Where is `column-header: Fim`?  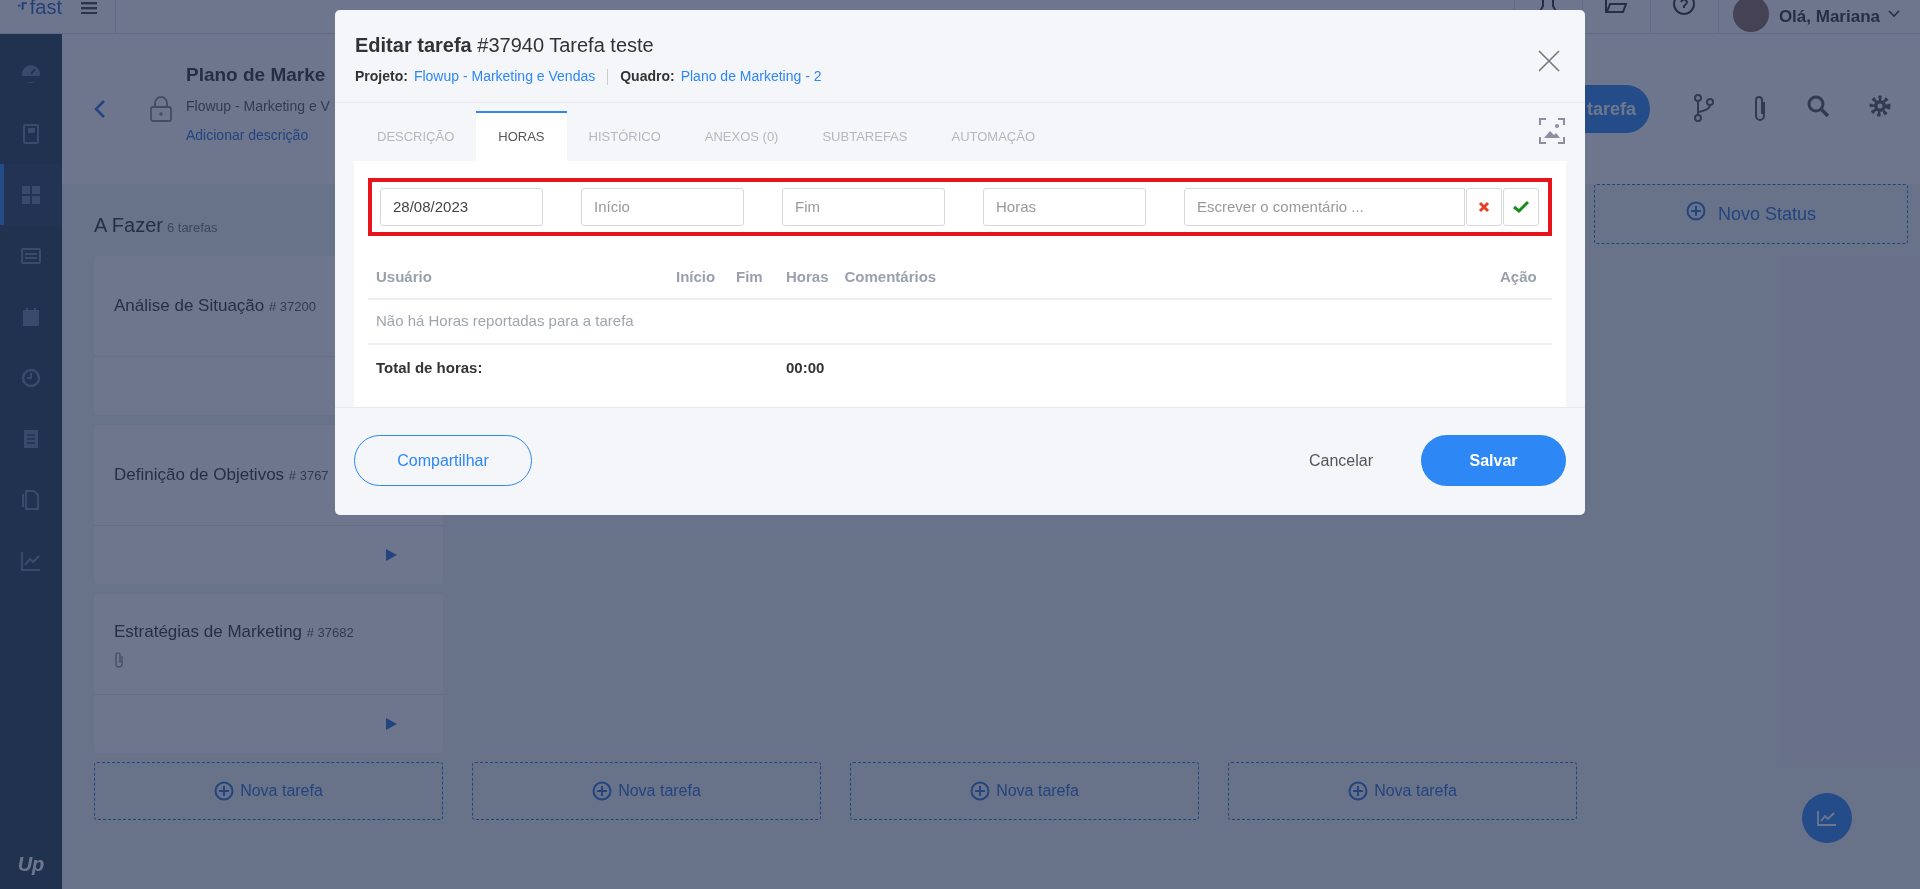 column-header: Fim is located at coordinates (753, 282).